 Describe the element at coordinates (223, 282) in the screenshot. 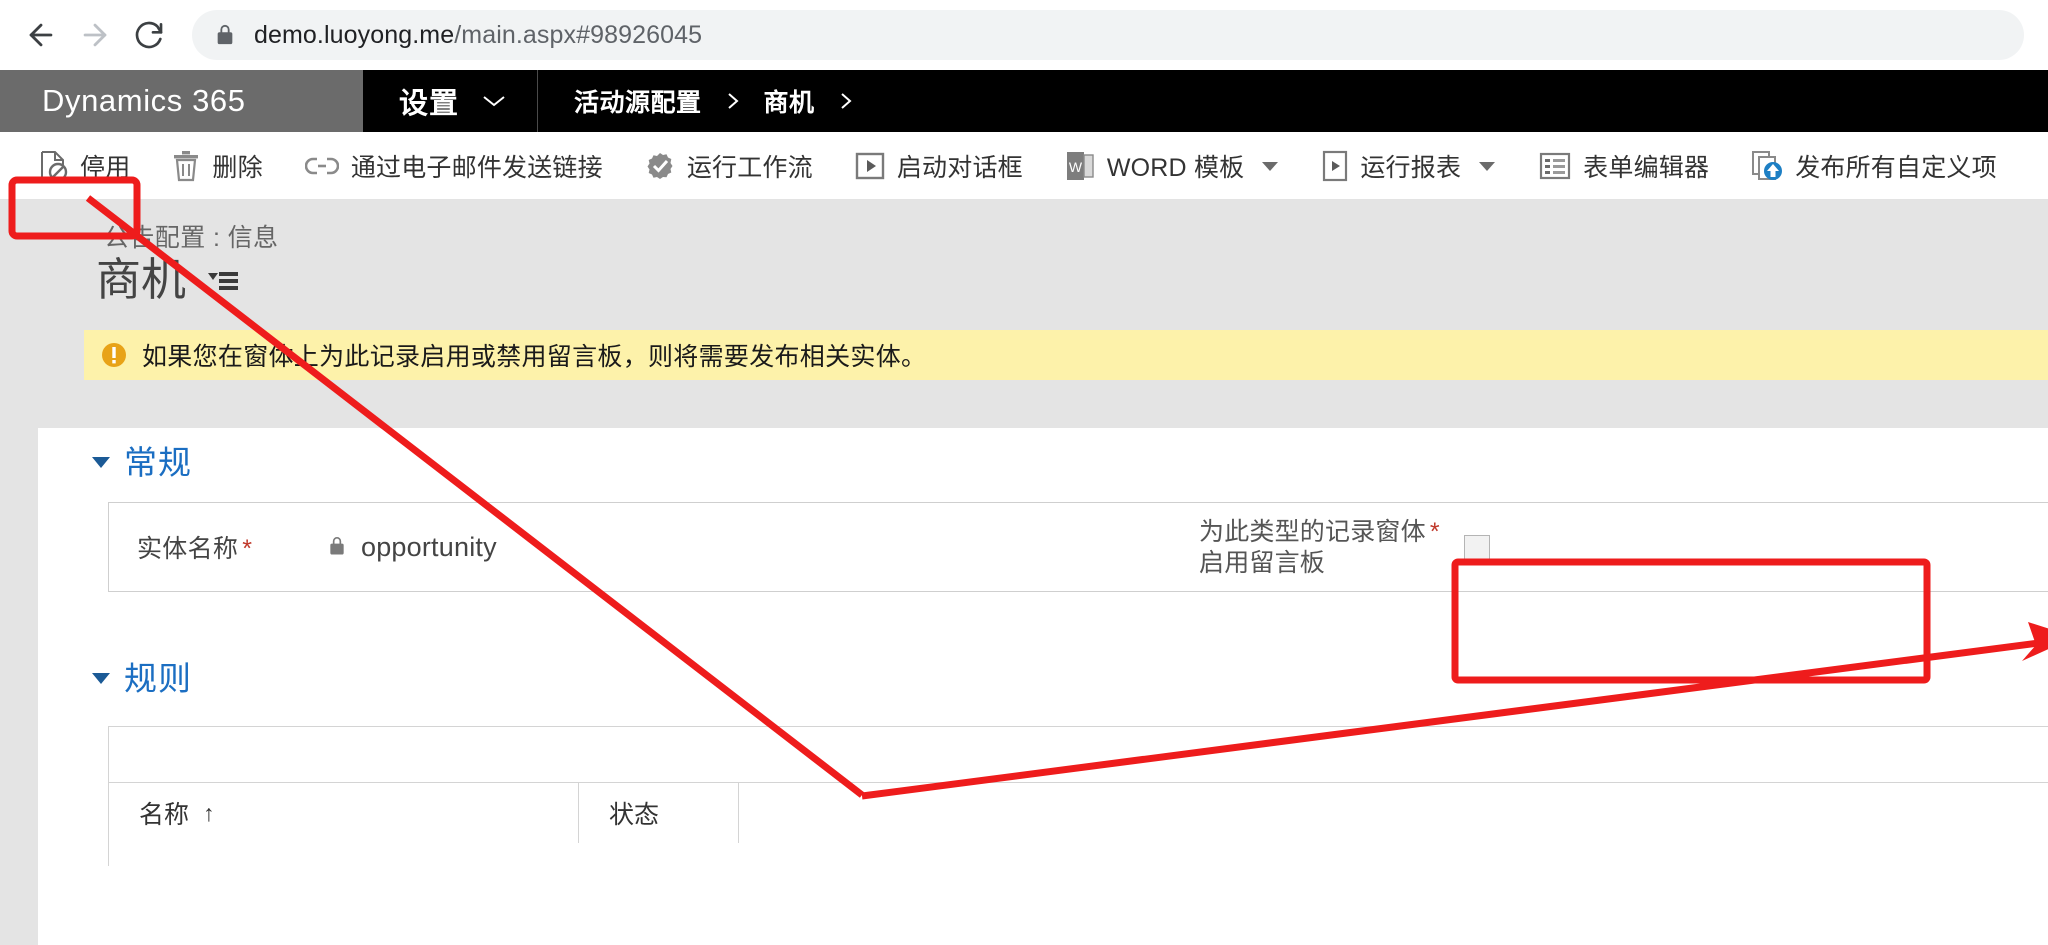

I see `record-menu-icon` at that location.